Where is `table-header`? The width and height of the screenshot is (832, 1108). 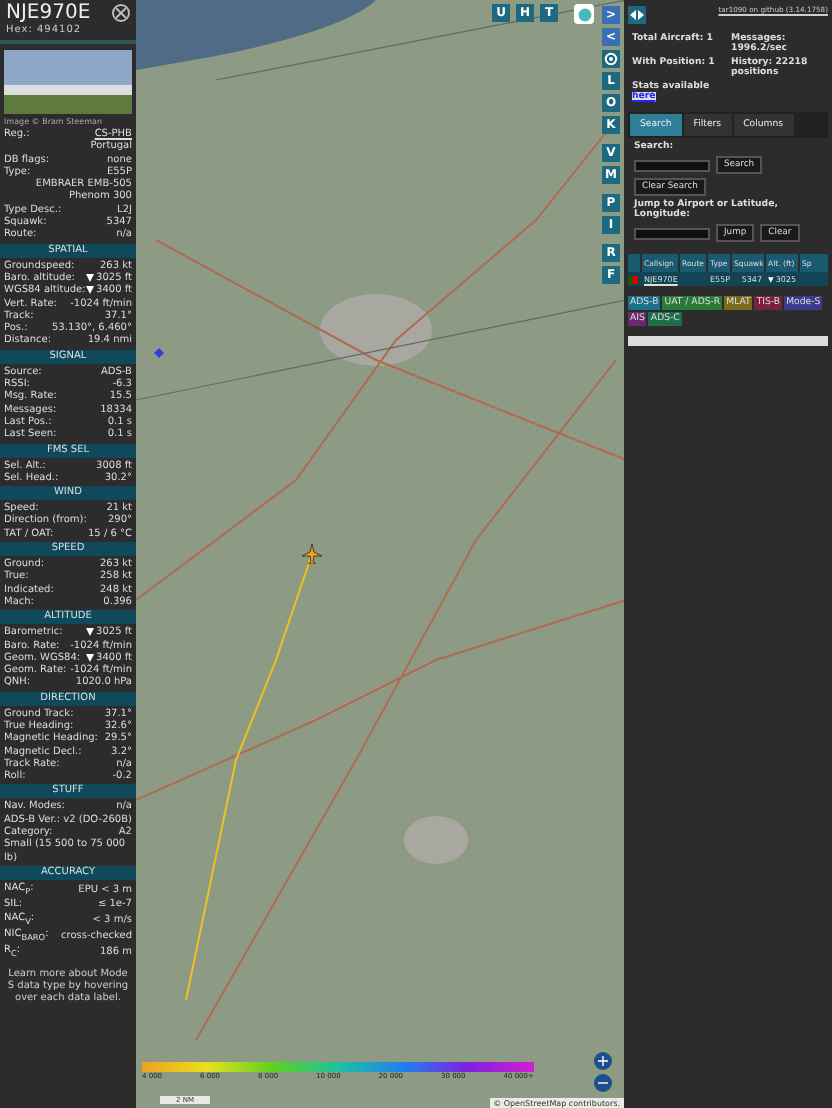
table-header is located at coordinates (634, 263).